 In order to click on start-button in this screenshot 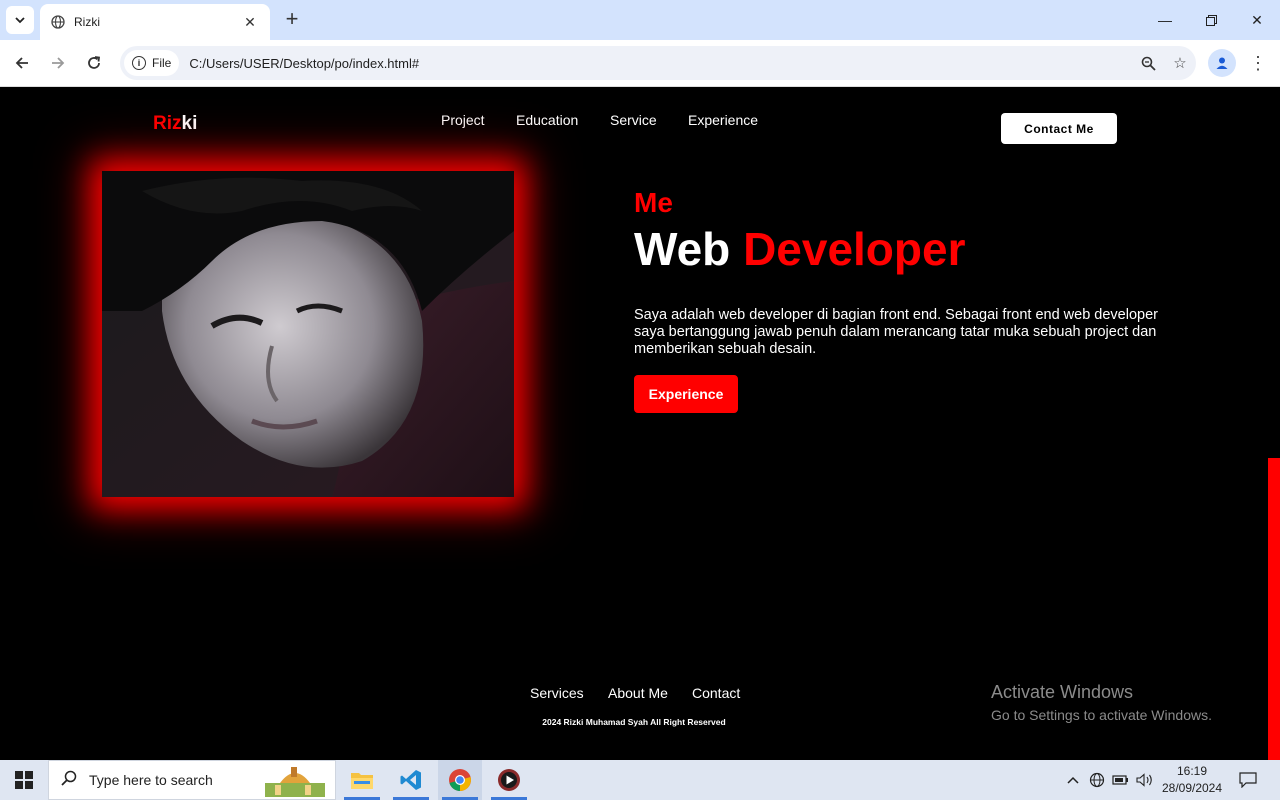, I will do `click(24, 780)`.